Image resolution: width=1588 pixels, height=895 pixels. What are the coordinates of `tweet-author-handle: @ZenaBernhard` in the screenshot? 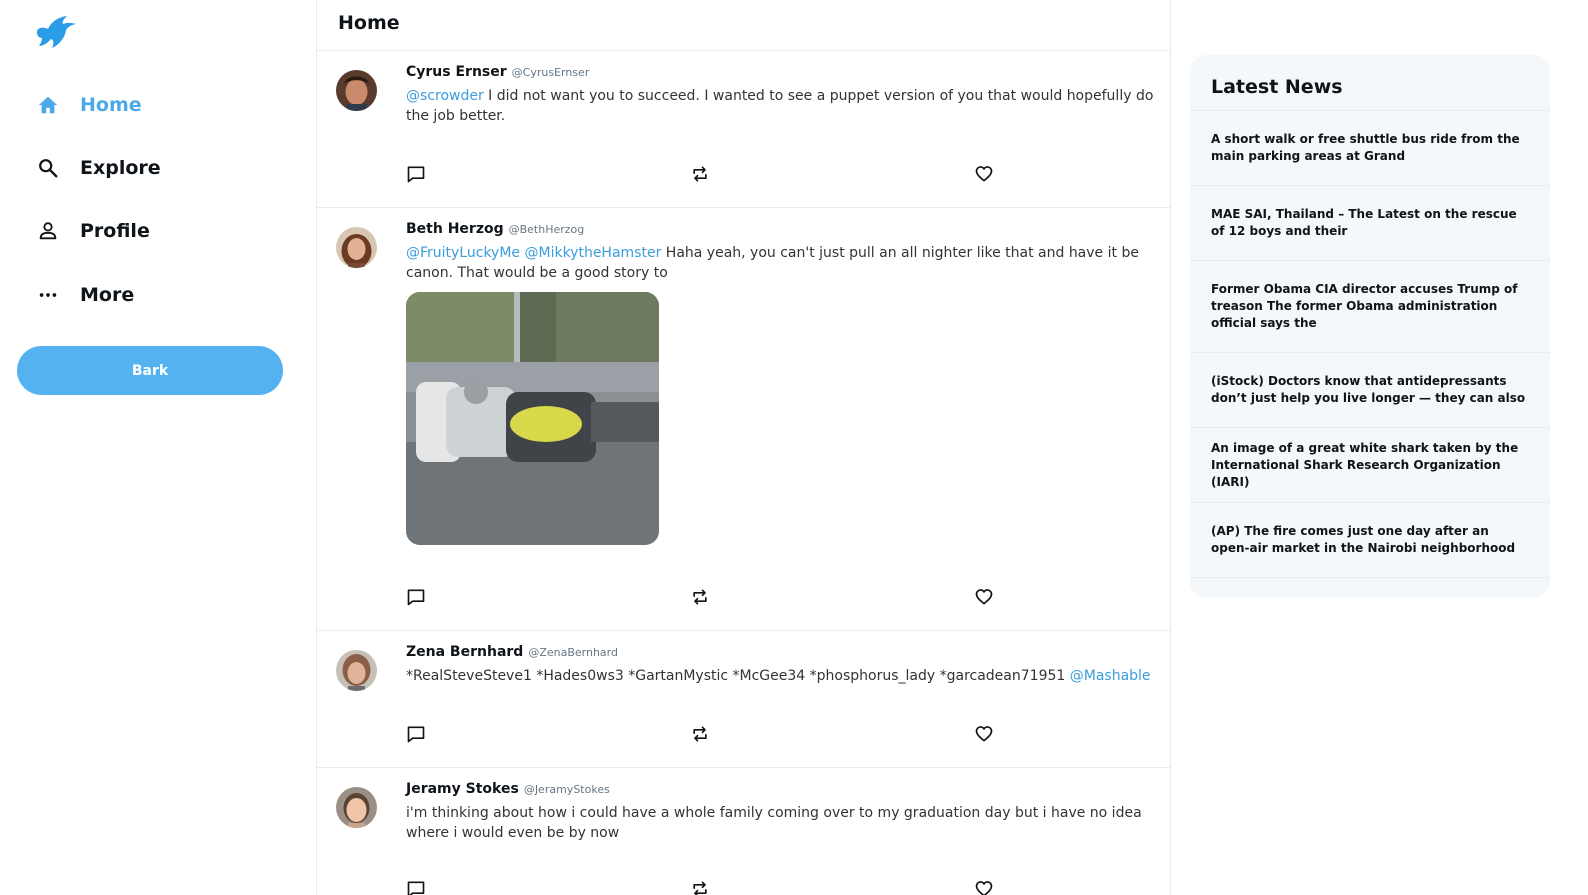 It's located at (573, 652).